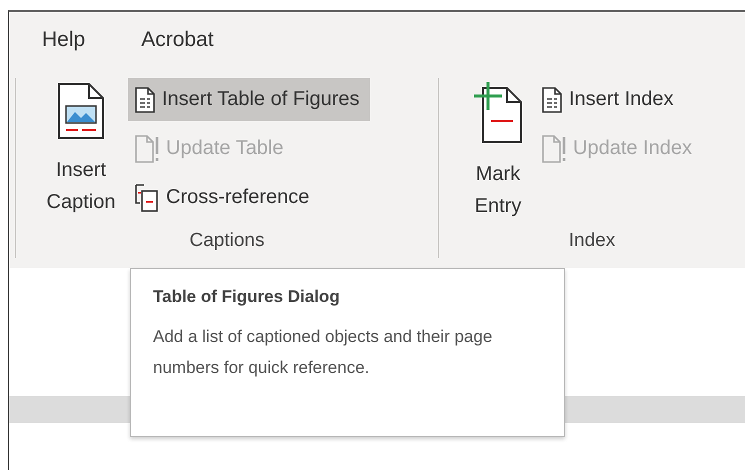 The image size is (745, 470). What do you see at coordinates (147, 198) in the screenshot?
I see `cross-reference-icon` at bounding box center [147, 198].